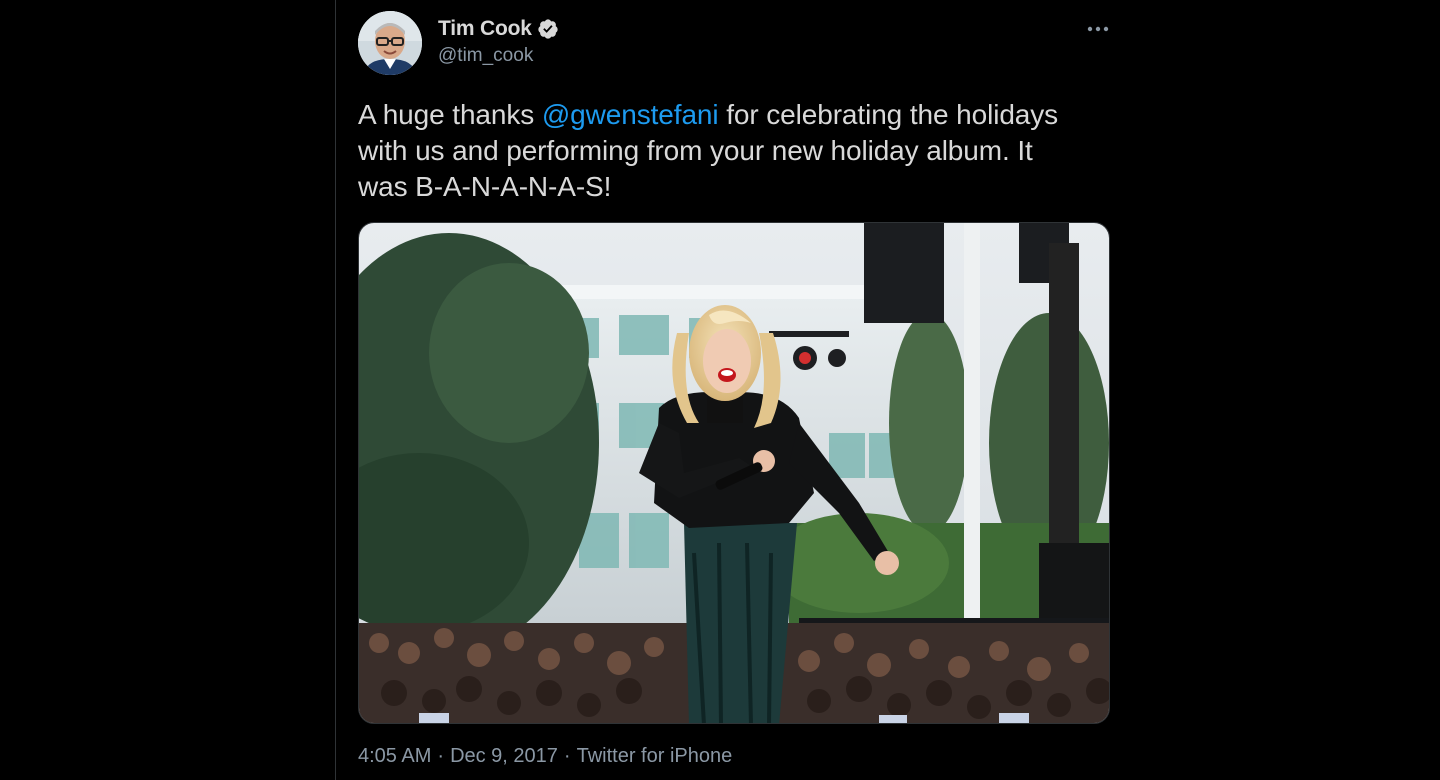  Describe the element at coordinates (485, 29) in the screenshot. I see `author-display-name: Tim Cook` at that location.